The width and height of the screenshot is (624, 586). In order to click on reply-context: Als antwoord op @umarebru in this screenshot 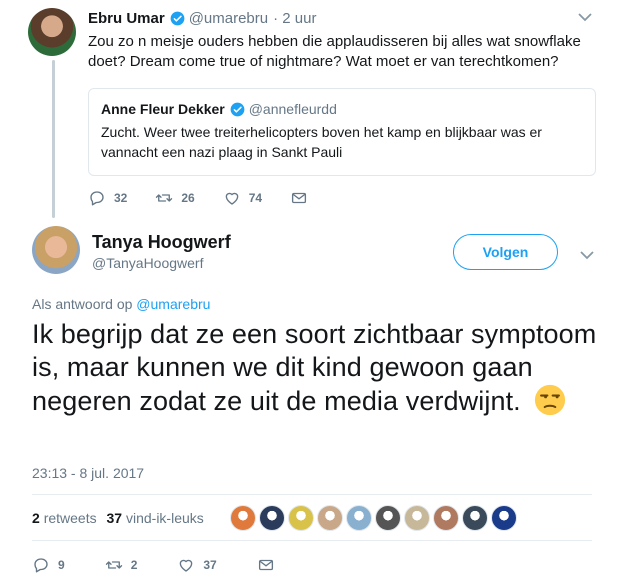, I will do `click(121, 304)`.